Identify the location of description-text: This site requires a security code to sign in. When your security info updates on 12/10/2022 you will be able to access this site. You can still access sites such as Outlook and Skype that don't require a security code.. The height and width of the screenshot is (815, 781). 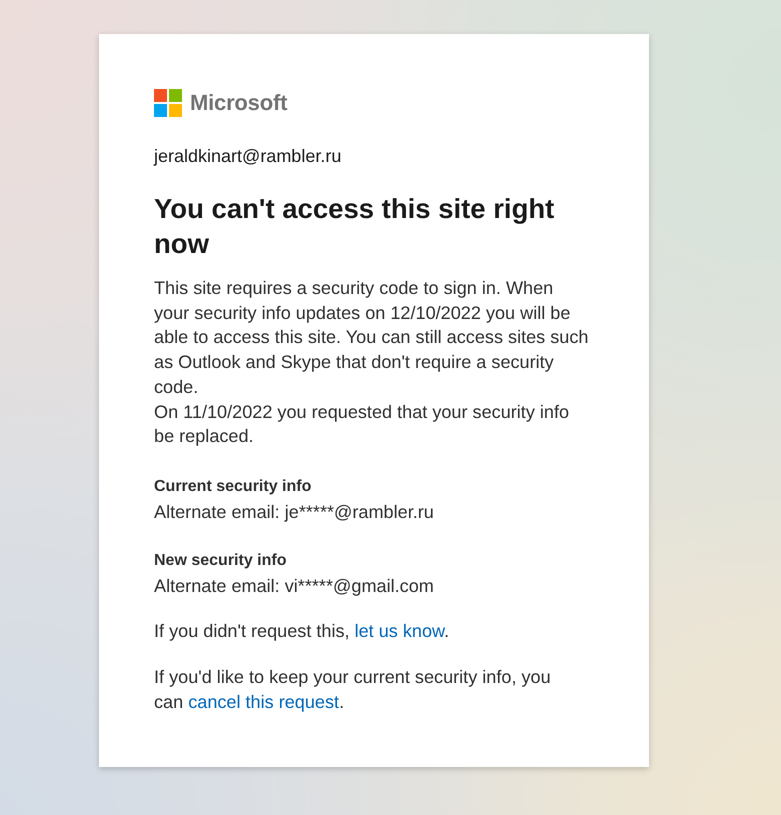
(372, 338).